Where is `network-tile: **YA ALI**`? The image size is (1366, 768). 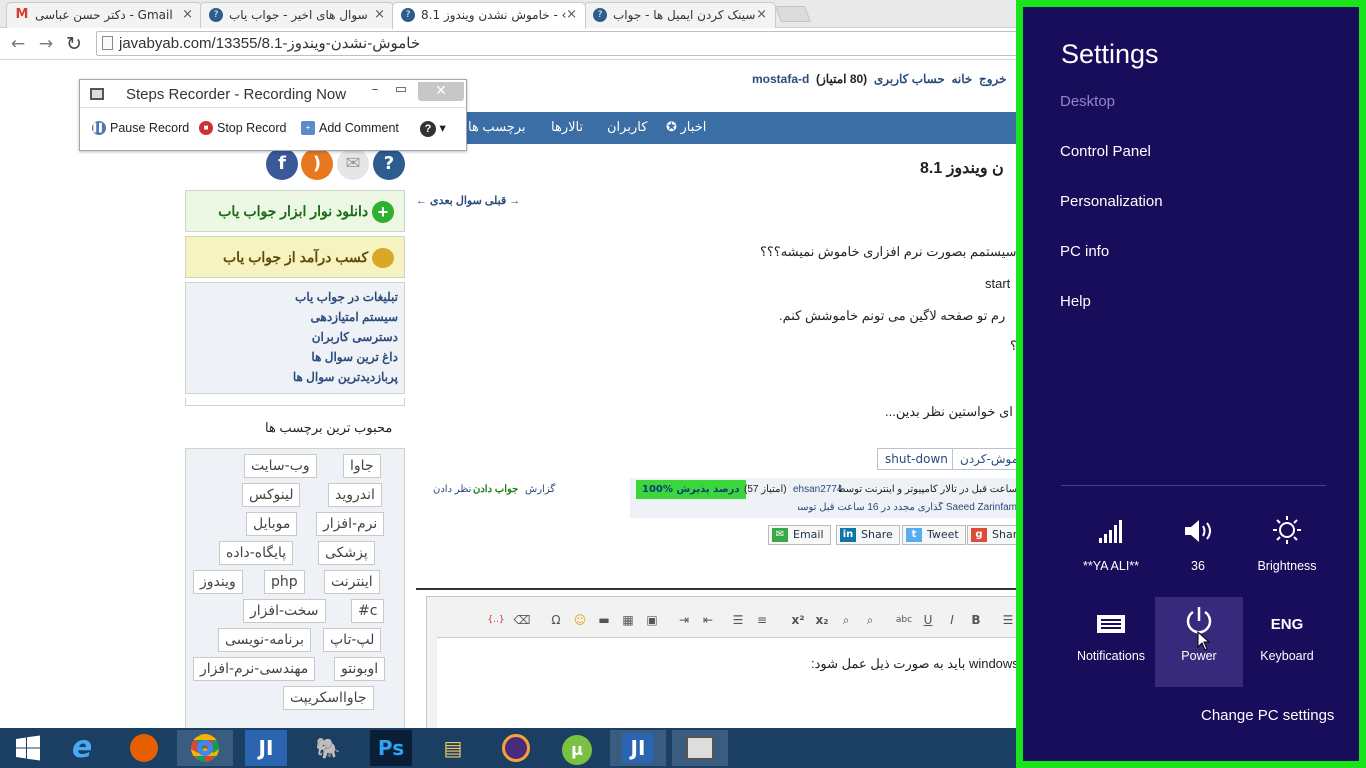 network-tile: **YA ALI** is located at coordinates (1111, 552).